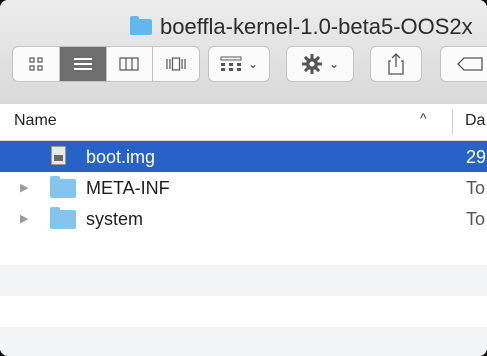  I want to click on tag-button, so click(463, 64).